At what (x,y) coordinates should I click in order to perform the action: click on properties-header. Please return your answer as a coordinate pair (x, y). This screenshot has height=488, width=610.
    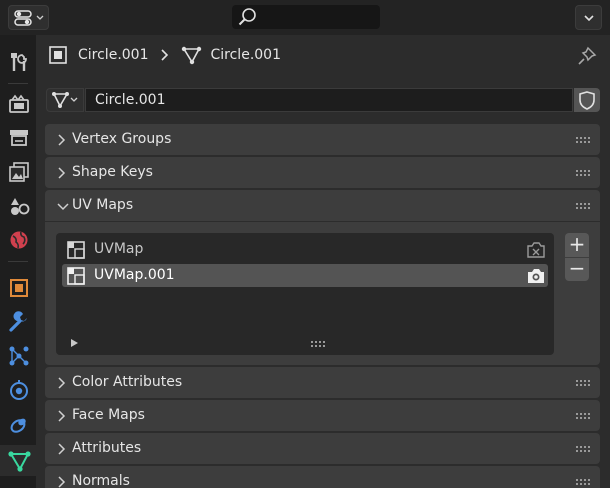
    Looking at the image, I should click on (305, 17).